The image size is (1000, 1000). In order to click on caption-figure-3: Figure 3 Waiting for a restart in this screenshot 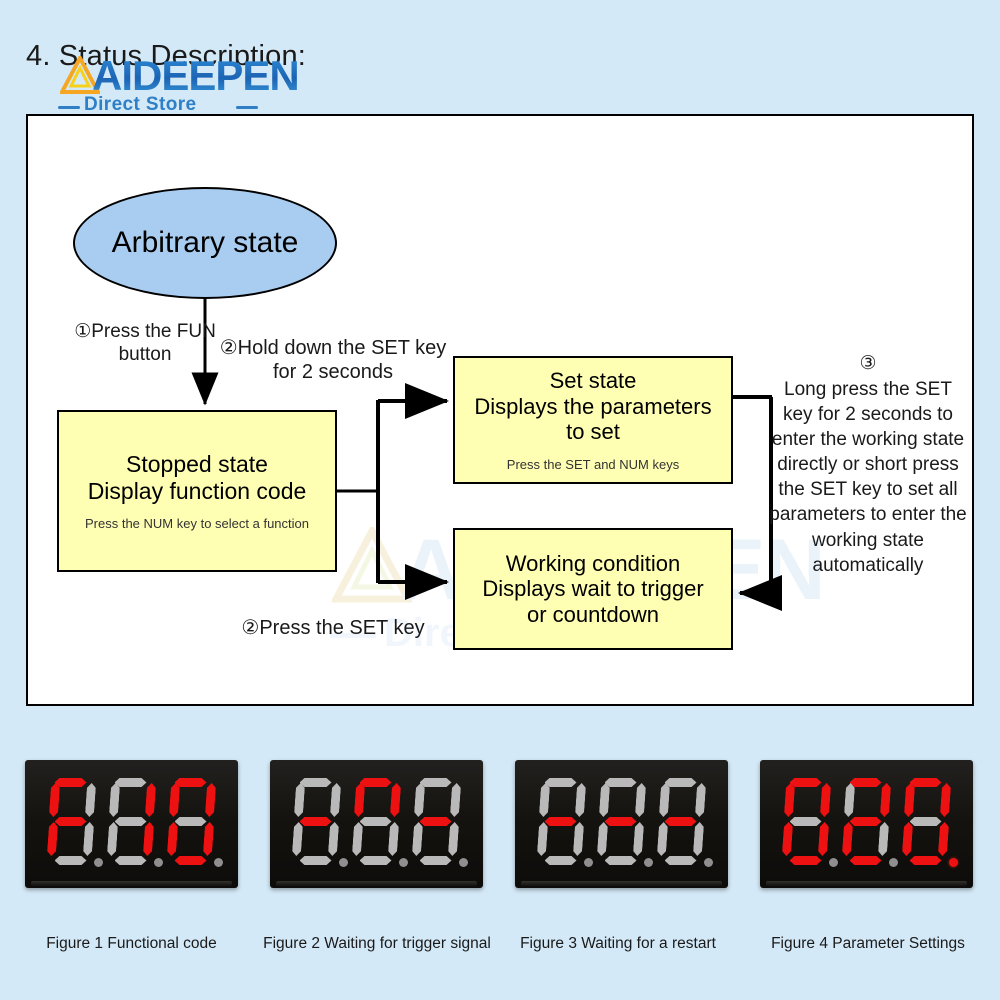, I will do `click(618, 943)`.